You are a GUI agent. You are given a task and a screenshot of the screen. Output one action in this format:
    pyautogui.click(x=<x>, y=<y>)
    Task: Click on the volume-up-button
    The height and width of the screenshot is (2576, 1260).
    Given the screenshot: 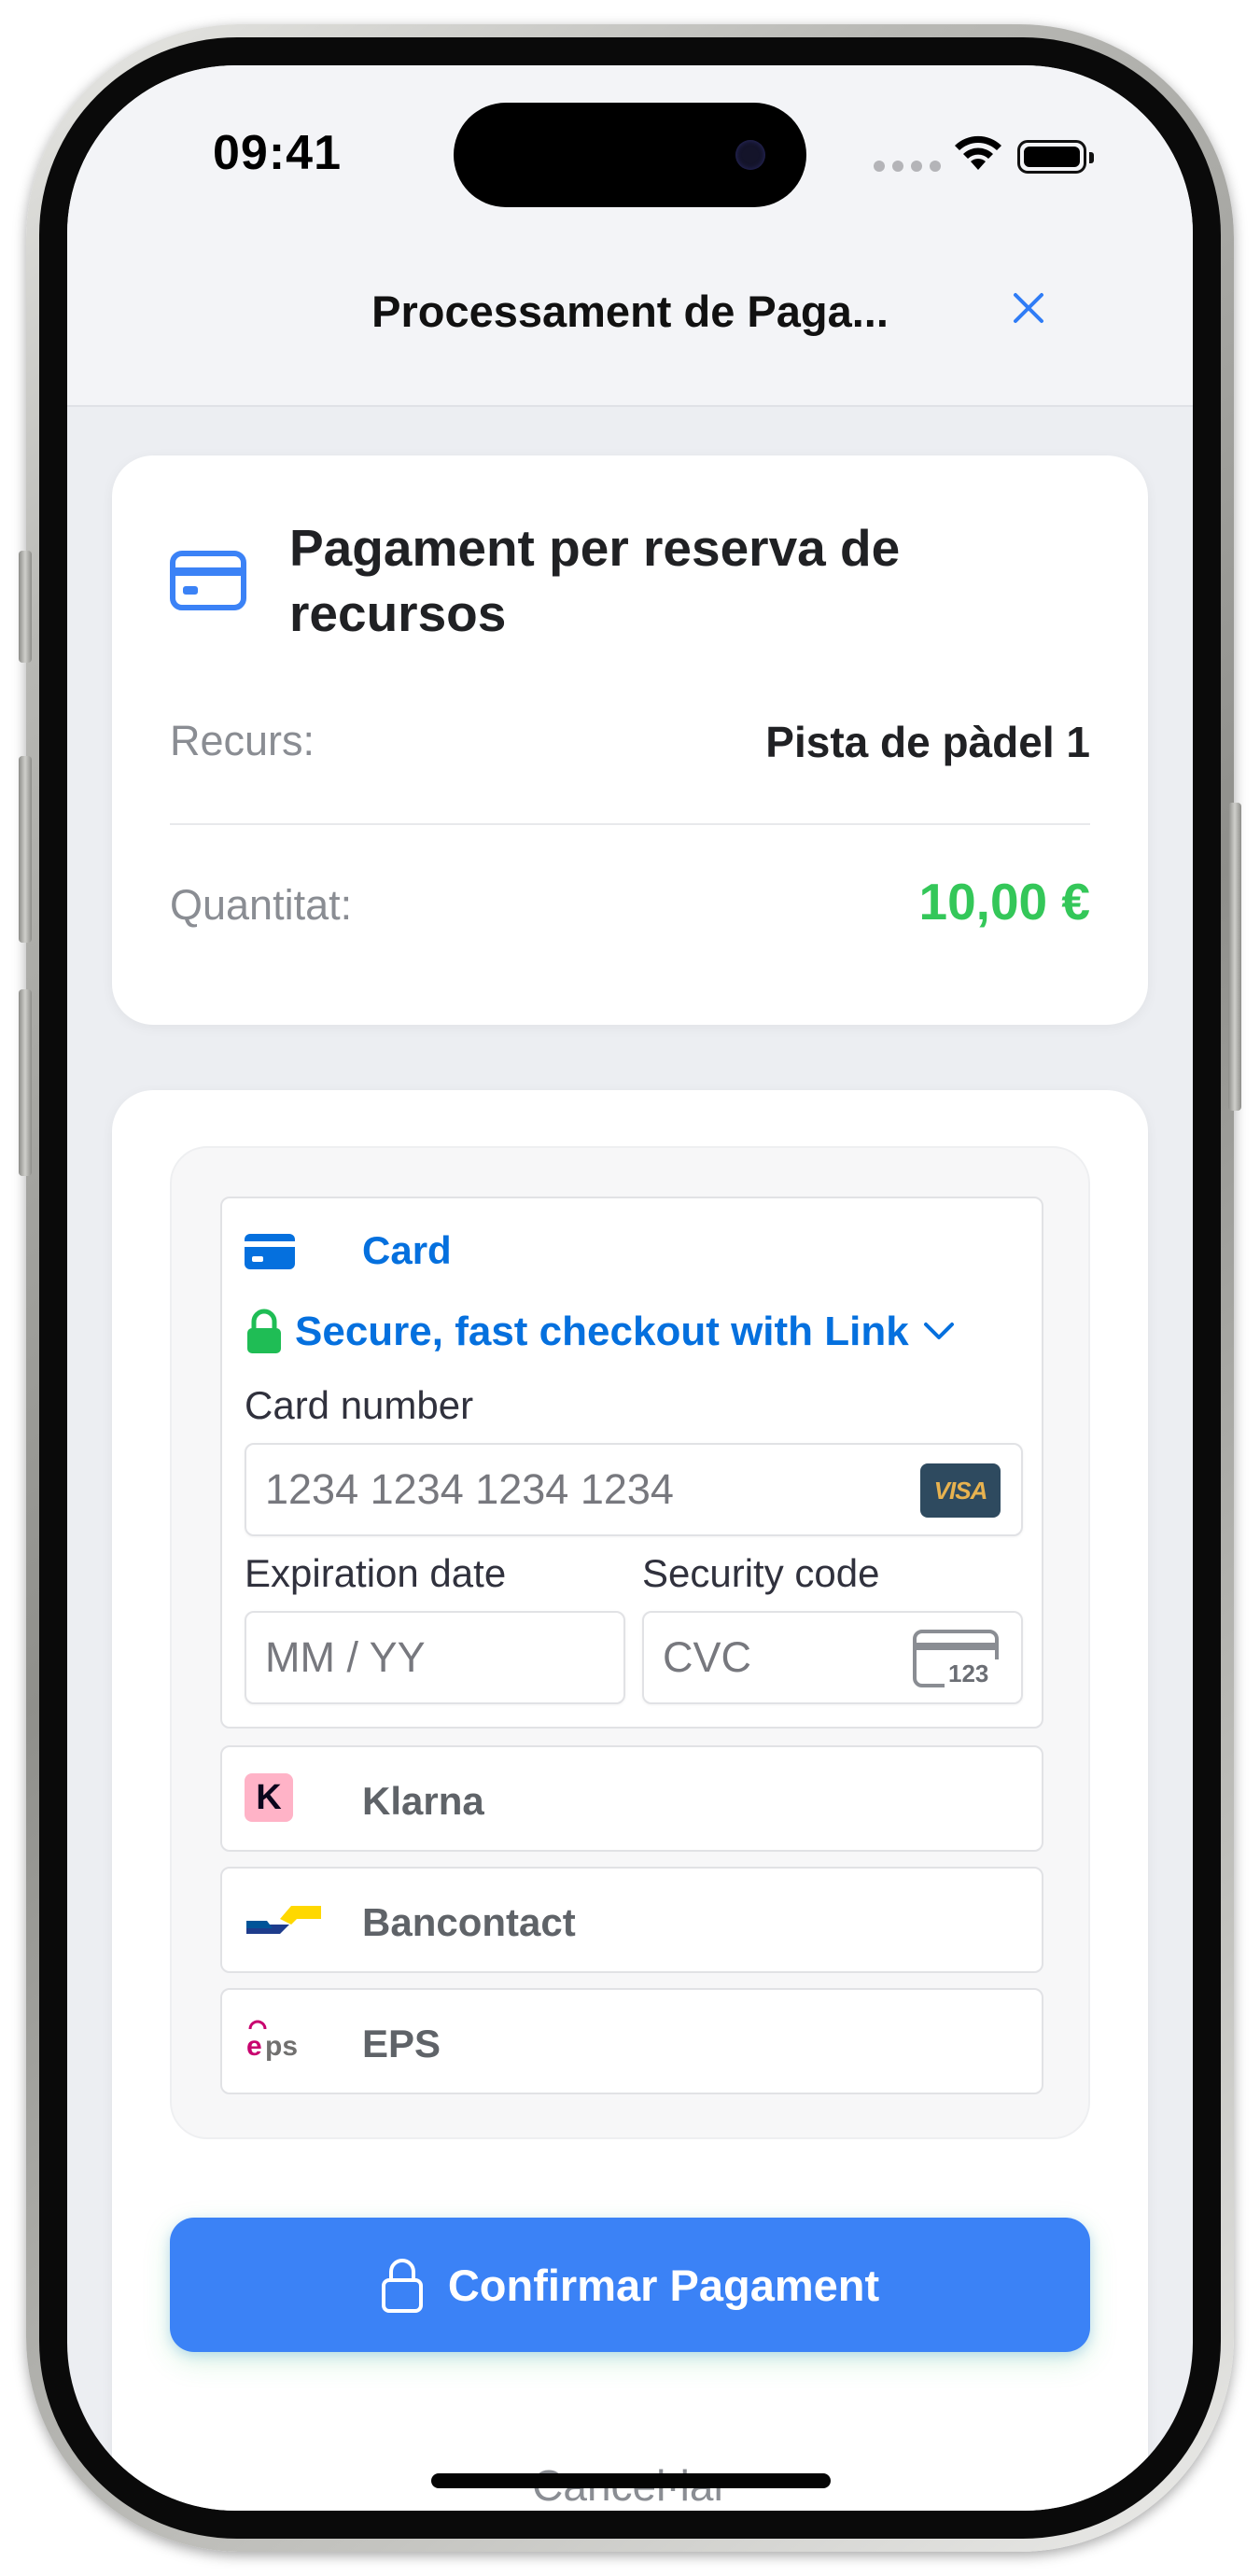 What is the action you would take?
    pyautogui.click(x=25, y=849)
    